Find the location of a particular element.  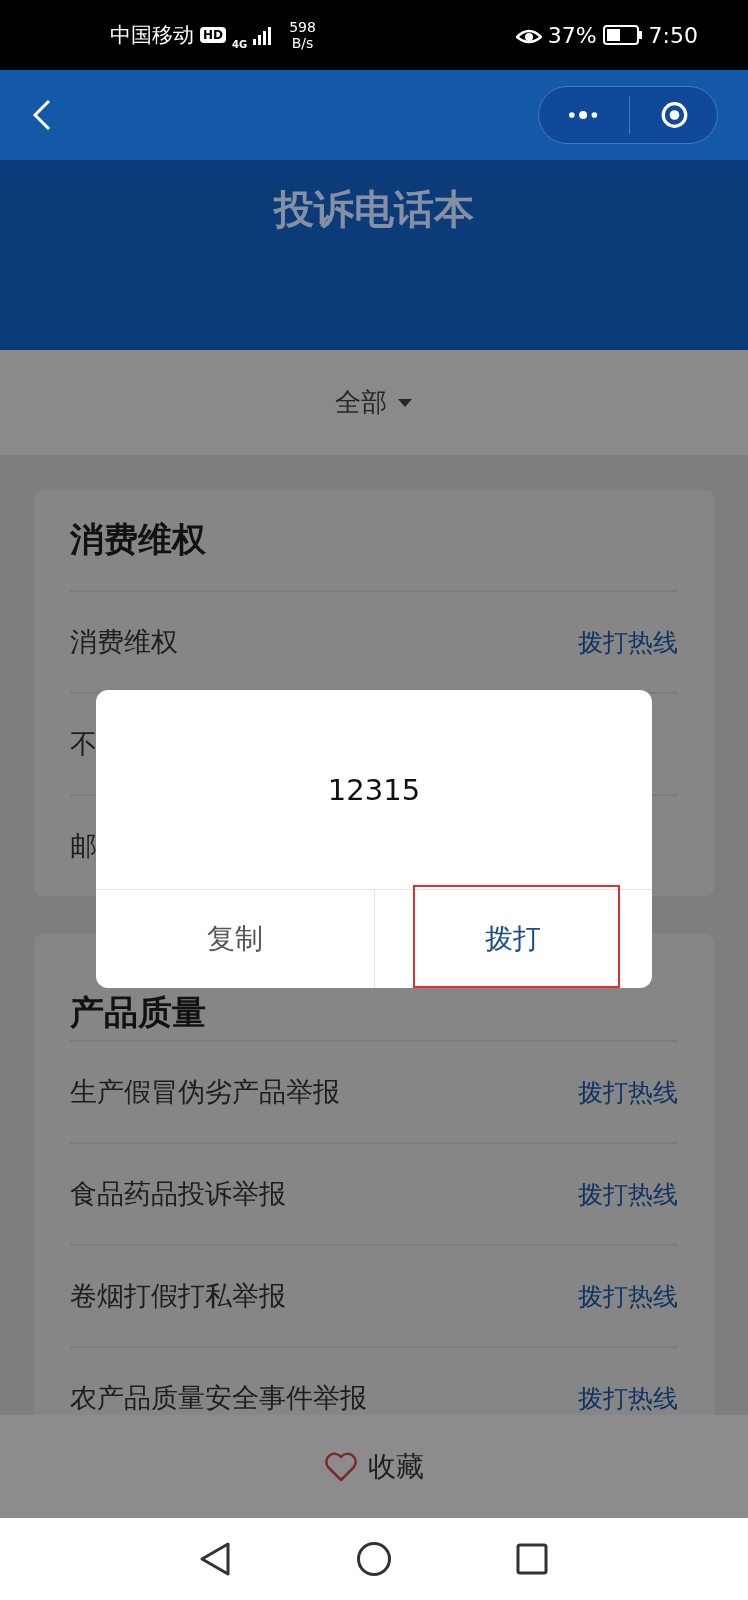

section-title: 产品质量 is located at coordinates (138, 1012).